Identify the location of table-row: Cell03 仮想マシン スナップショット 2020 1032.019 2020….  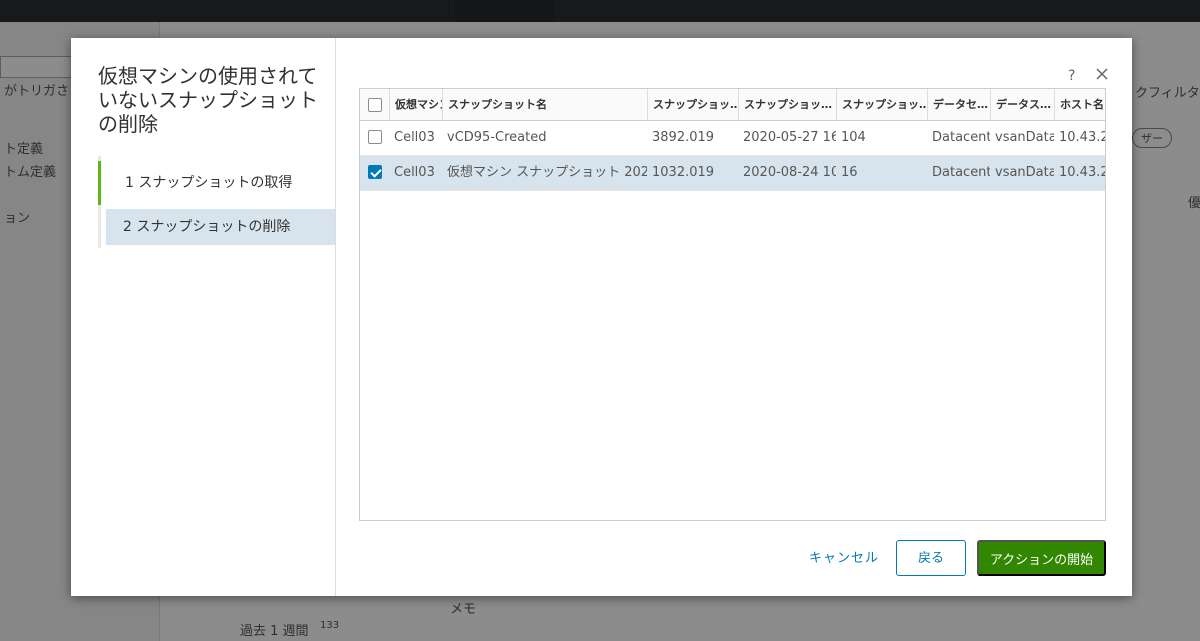
(732, 173).